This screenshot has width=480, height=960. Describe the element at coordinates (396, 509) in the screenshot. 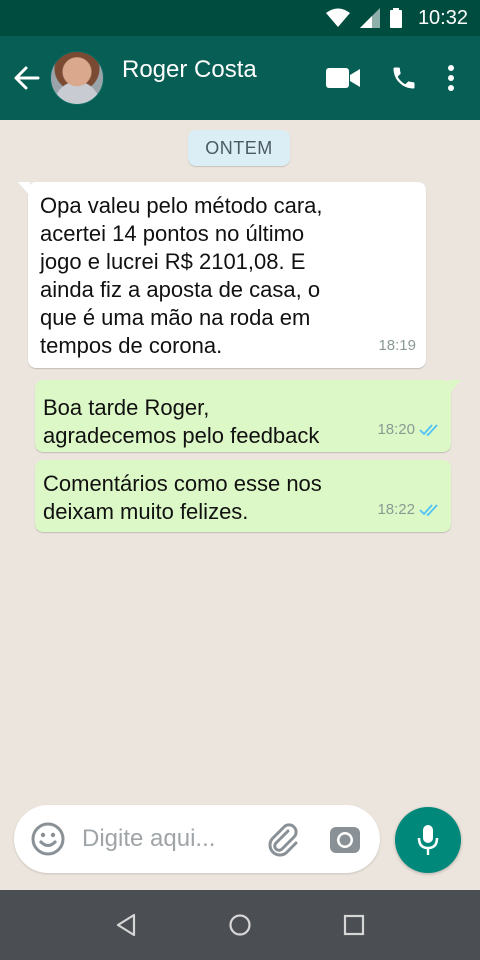

I see `message-time: 18:22` at that location.